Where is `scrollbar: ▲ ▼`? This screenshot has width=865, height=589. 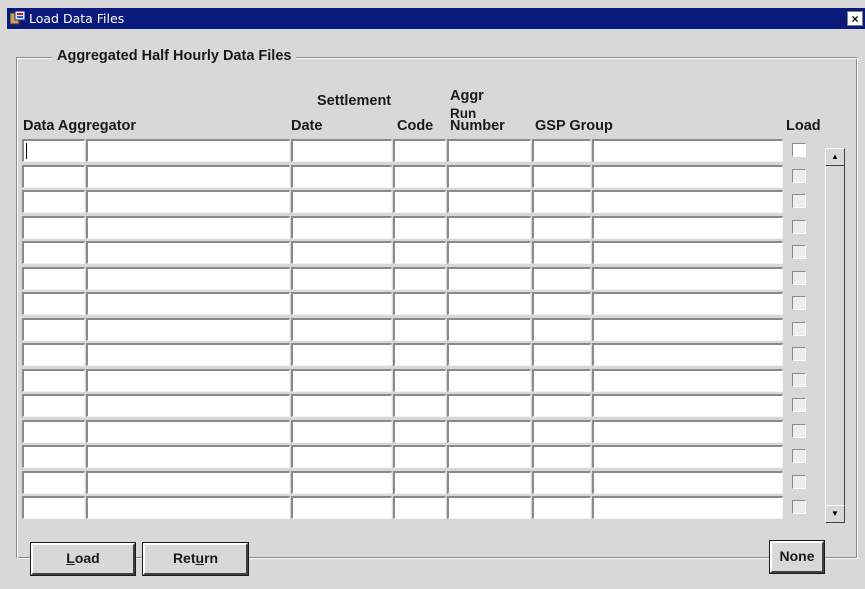 scrollbar: ▲ ▼ is located at coordinates (835, 334).